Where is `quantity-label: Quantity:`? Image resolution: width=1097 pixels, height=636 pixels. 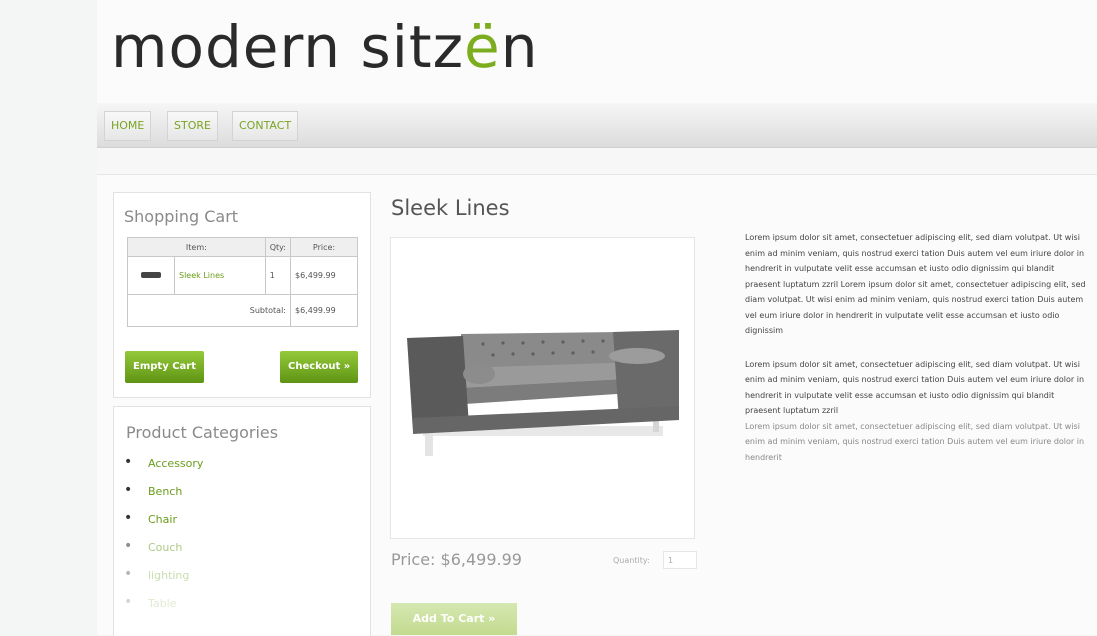 quantity-label: Quantity: is located at coordinates (631, 560).